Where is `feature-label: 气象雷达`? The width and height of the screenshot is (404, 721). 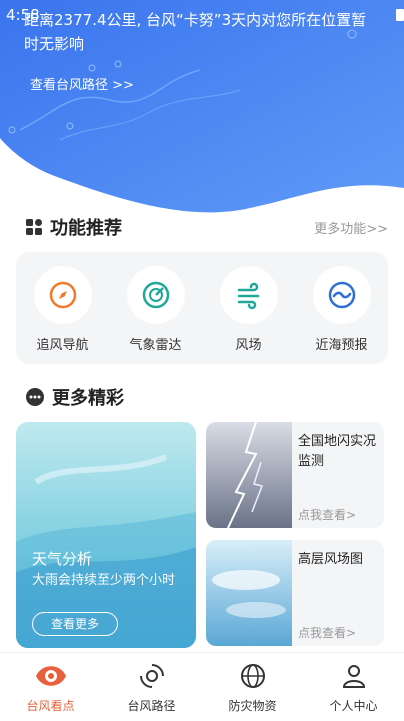
feature-label: 气象雷达 is located at coordinates (155, 345).